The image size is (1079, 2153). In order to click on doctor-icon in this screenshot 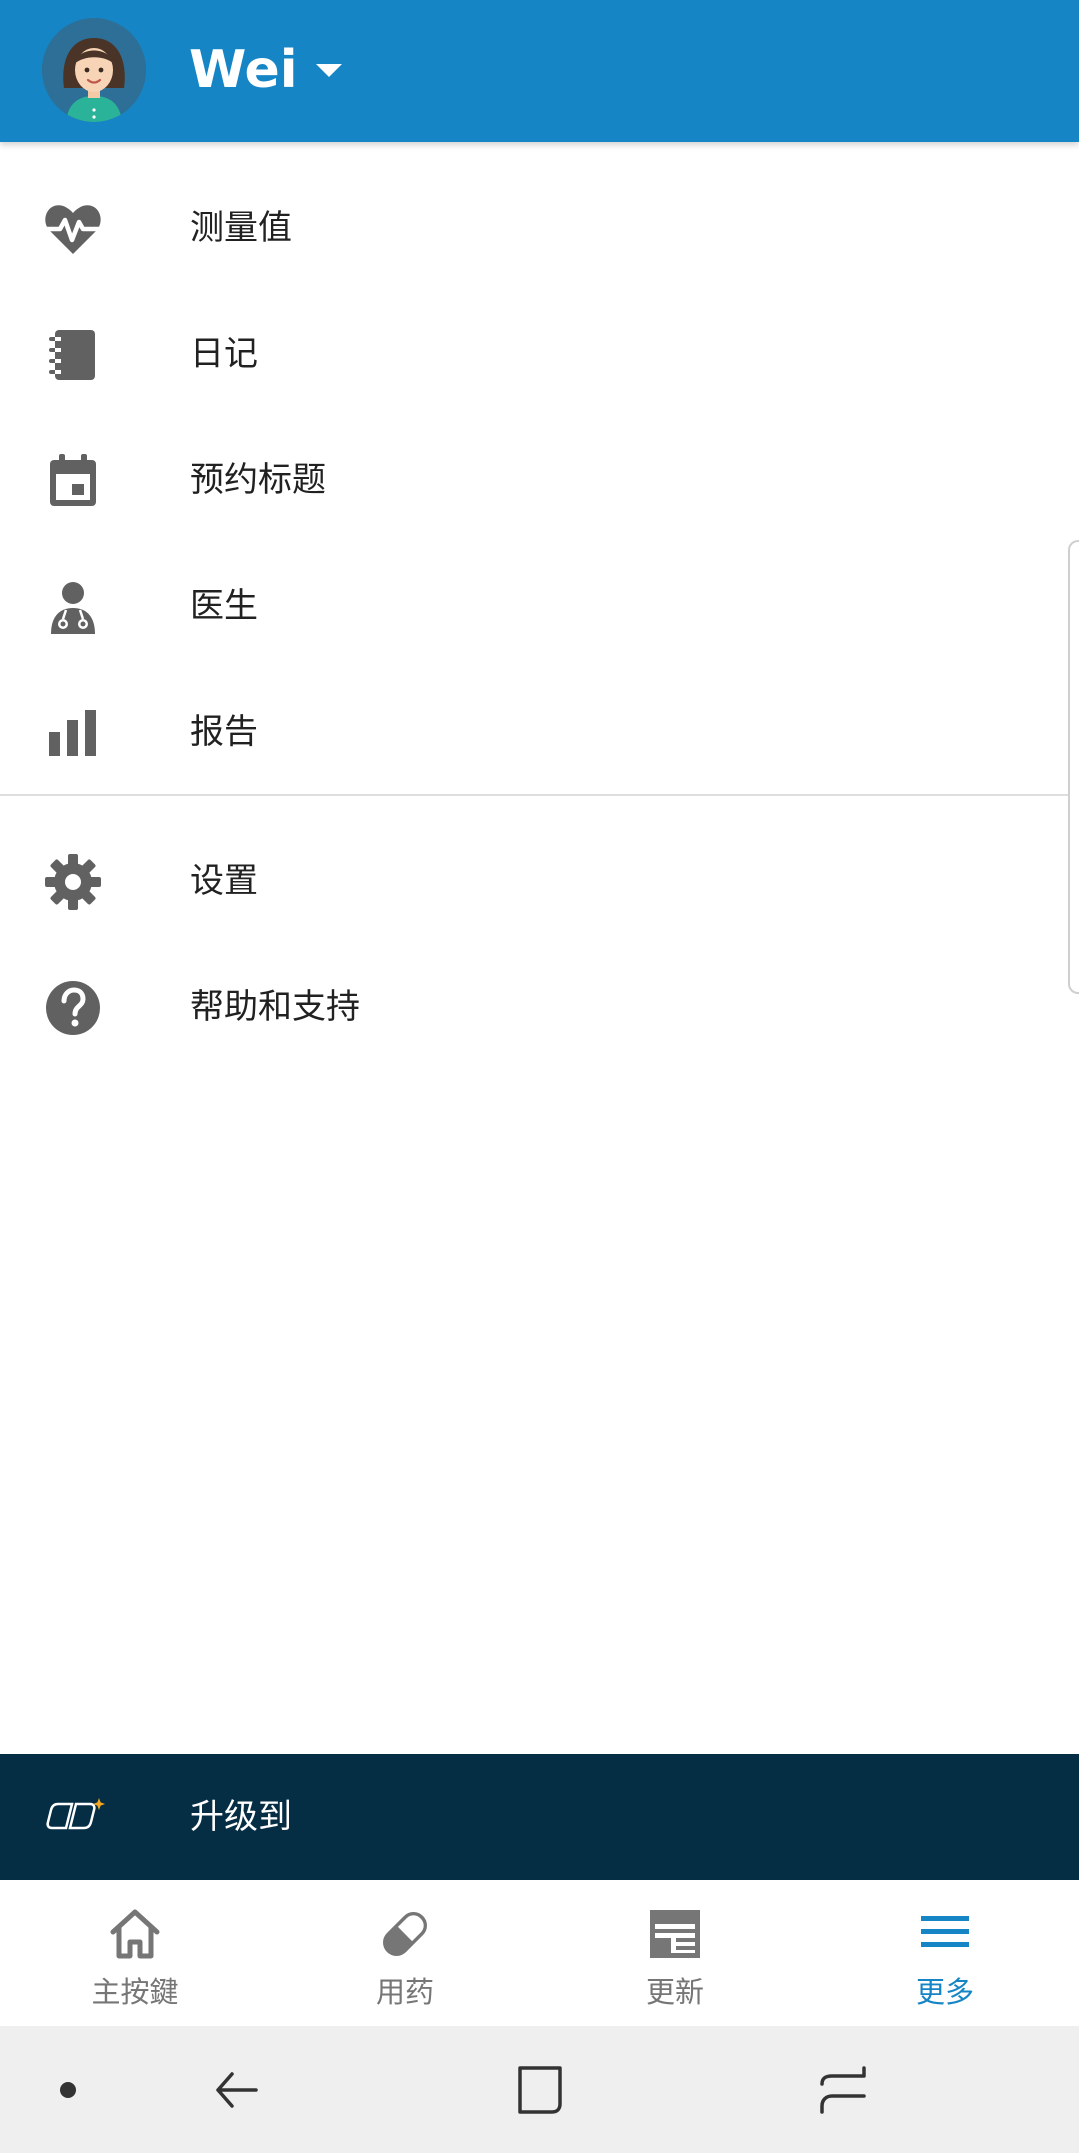, I will do `click(73, 607)`.